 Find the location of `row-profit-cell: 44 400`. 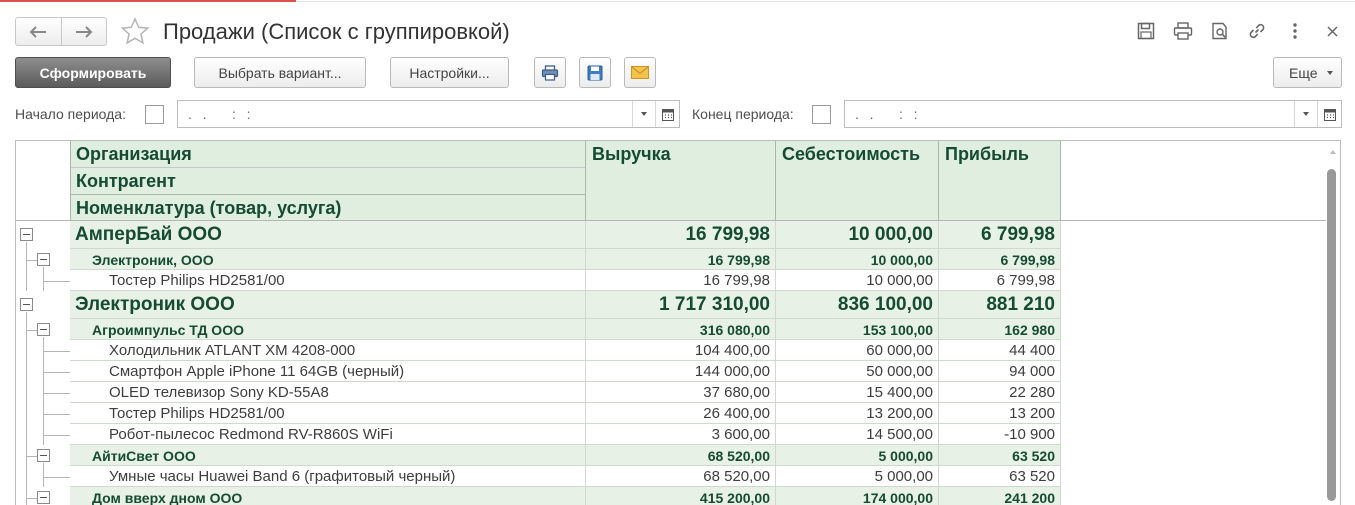

row-profit-cell: 44 400 is located at coordinates (999, 350).